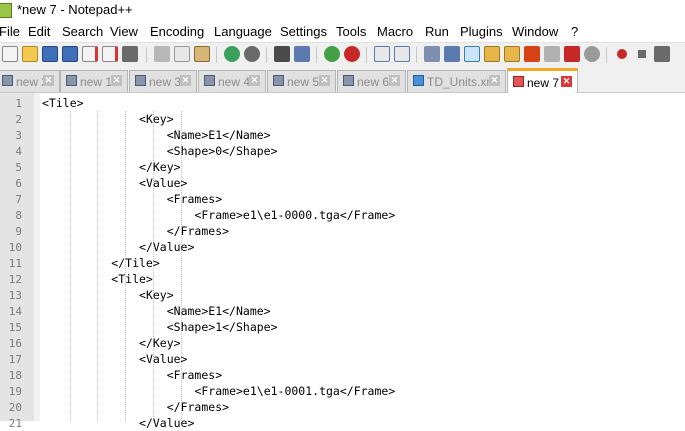 Image resolution: width=685 pixels, height=431 pixels. Describe the element at coordinates (301, 81) in the screenshot. I see `tab-new-5: new 5 ✕` at that location.